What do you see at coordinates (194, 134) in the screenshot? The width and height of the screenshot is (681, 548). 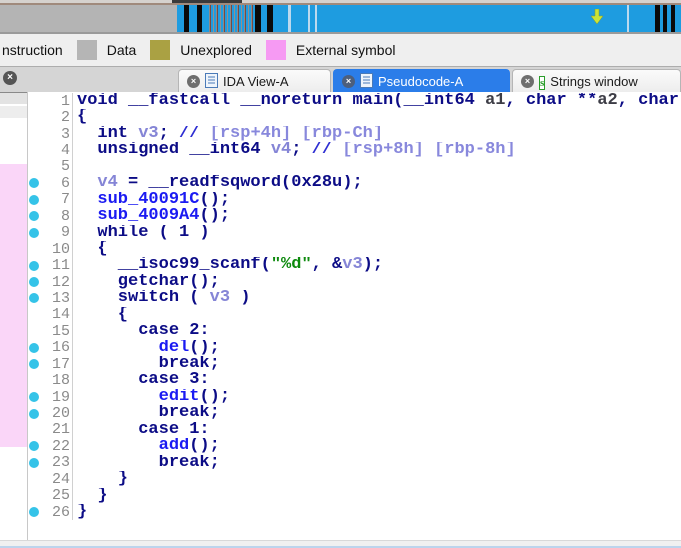 I see `token-cmt1: //` at bounding box center [194, 134].